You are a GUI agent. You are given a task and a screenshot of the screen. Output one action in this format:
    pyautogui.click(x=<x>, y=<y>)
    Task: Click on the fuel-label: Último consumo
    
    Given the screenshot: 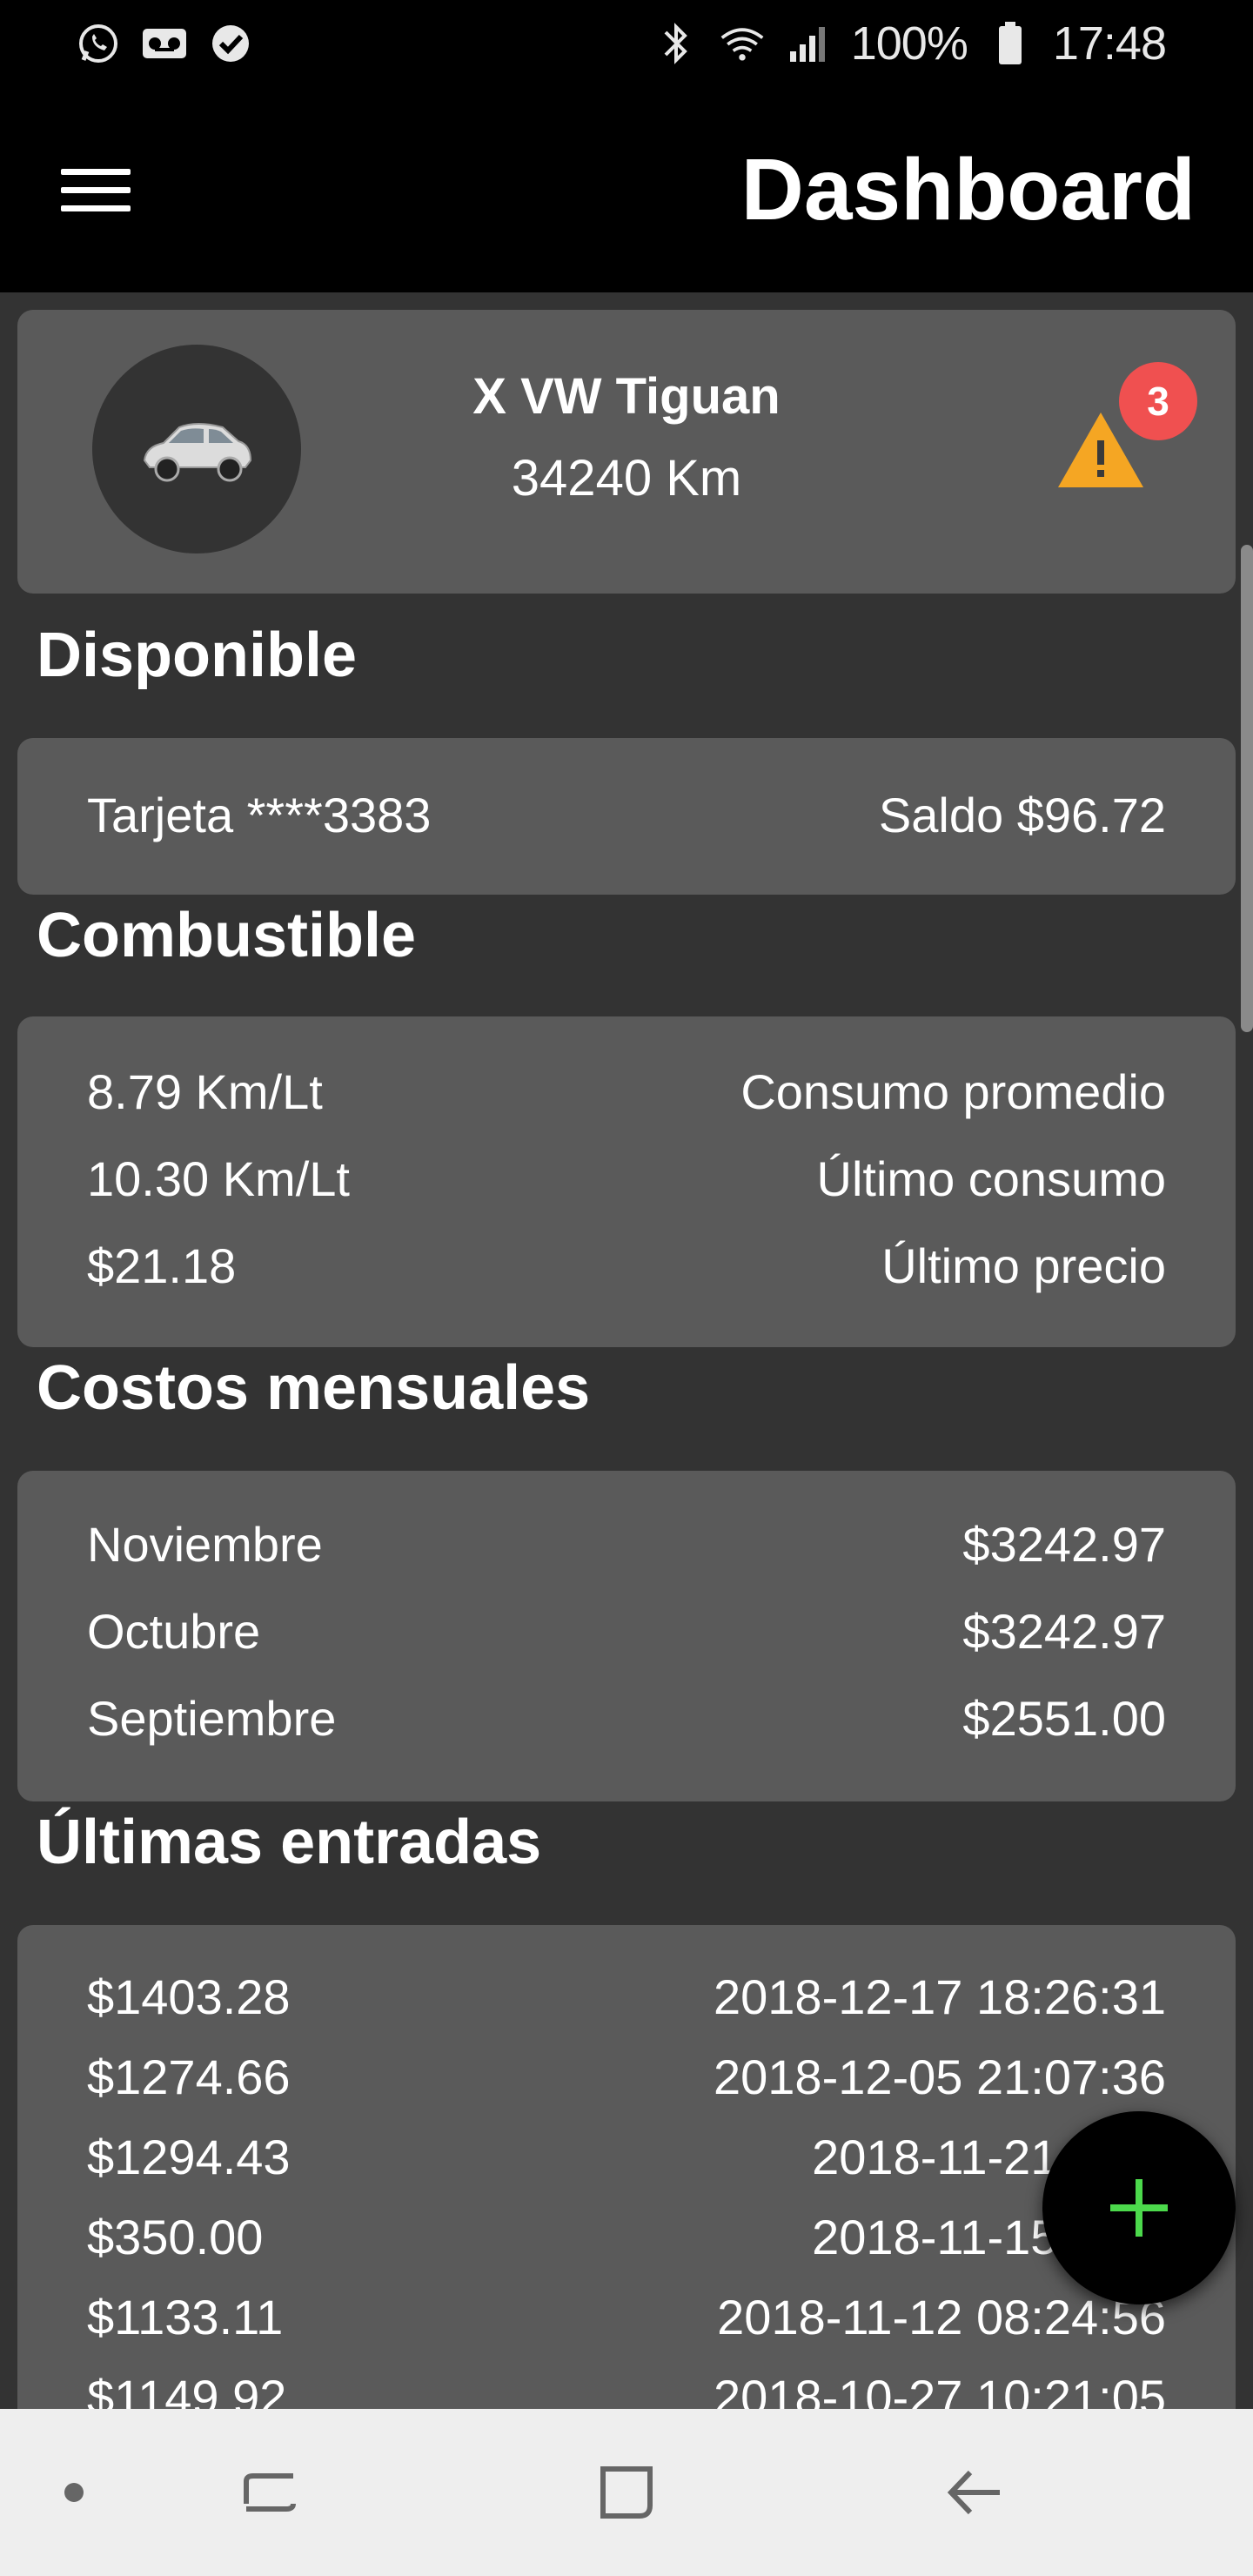 What is the action you would take?
    pyautogui.click(x=991, y=1178)
    